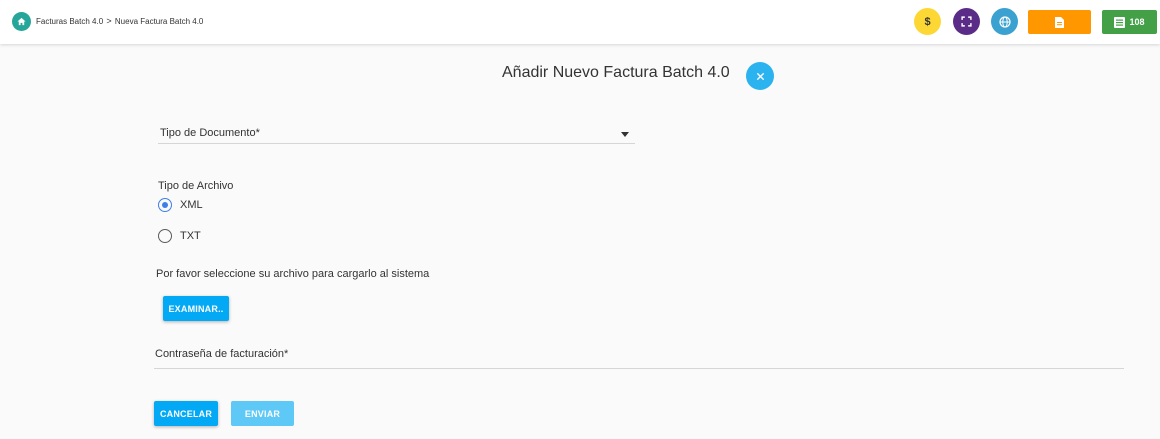  I want to click on batch-count: 108, so click(1137, 22).